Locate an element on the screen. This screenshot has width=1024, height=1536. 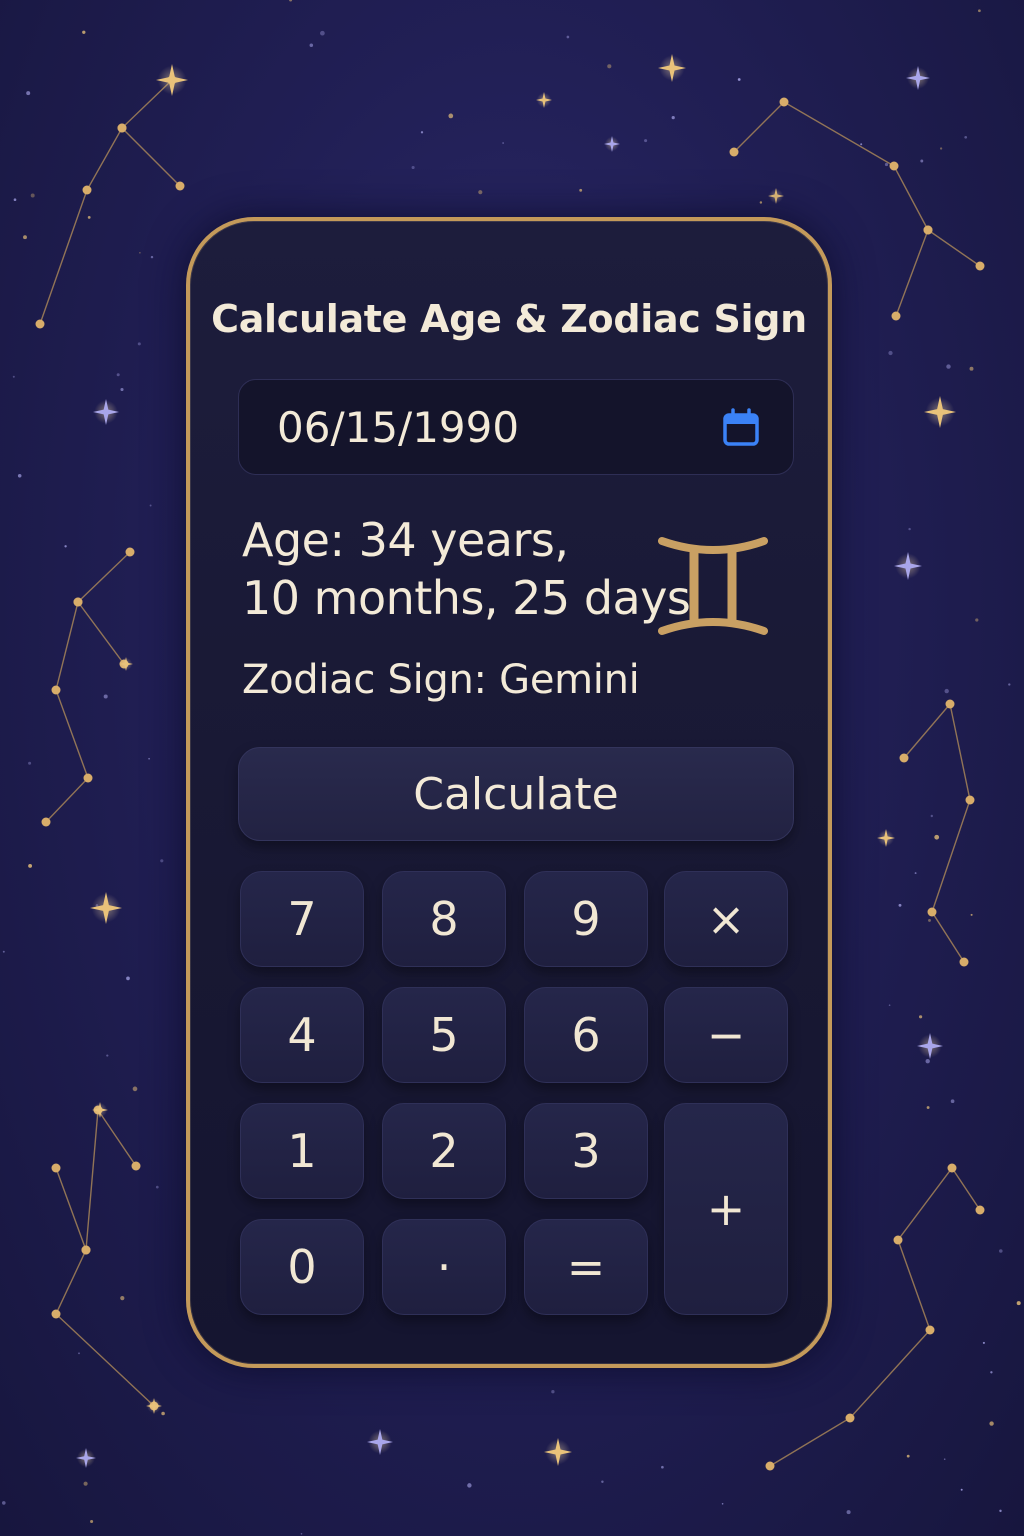
key-7: 7 is located at coordinates (302, 919).